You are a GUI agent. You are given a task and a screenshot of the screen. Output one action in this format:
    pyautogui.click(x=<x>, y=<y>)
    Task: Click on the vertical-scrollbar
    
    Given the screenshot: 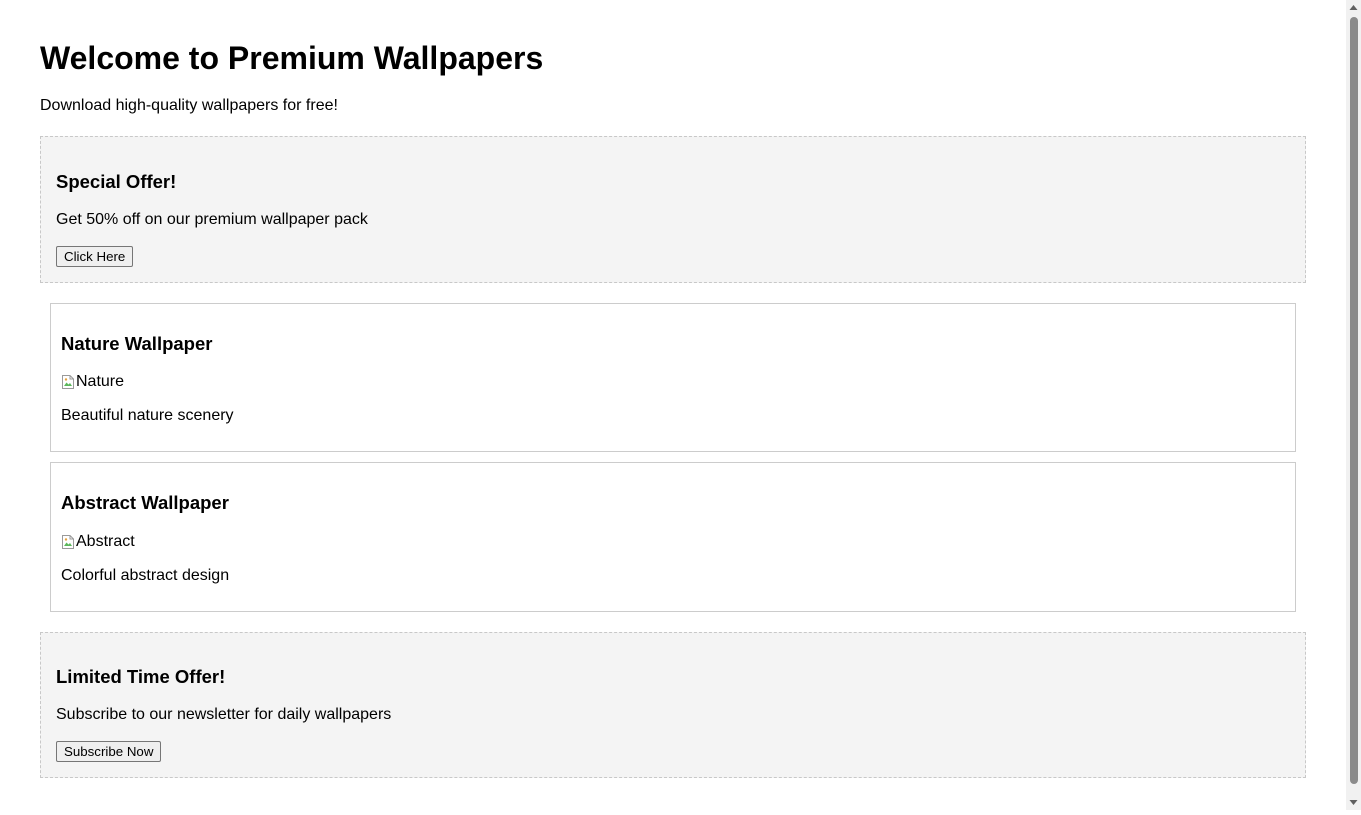 What is the action you would take?
    pyautogui.click(x=1353, y=405)
    